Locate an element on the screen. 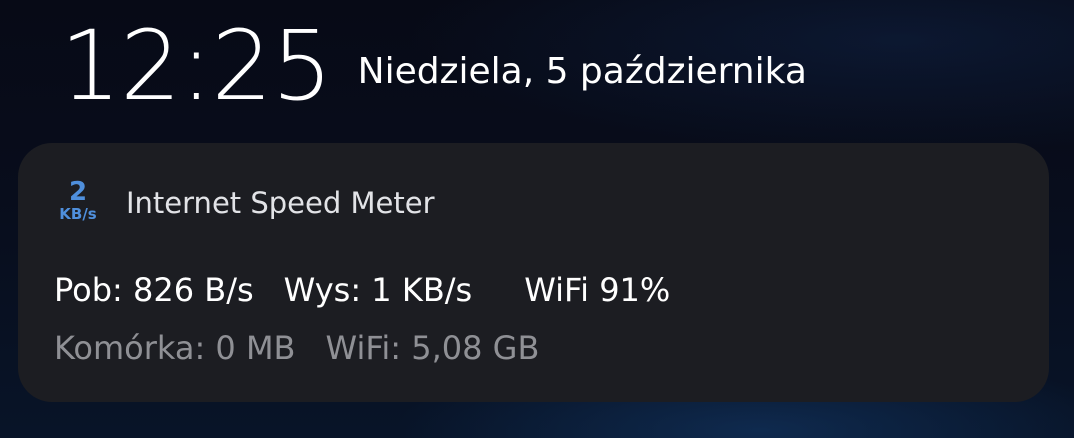 Image resolution: width=1074 pixels, height=438 pixels. wifi-data-usage: WiFi: 5,08 GB is located at coordinates (432, 348).